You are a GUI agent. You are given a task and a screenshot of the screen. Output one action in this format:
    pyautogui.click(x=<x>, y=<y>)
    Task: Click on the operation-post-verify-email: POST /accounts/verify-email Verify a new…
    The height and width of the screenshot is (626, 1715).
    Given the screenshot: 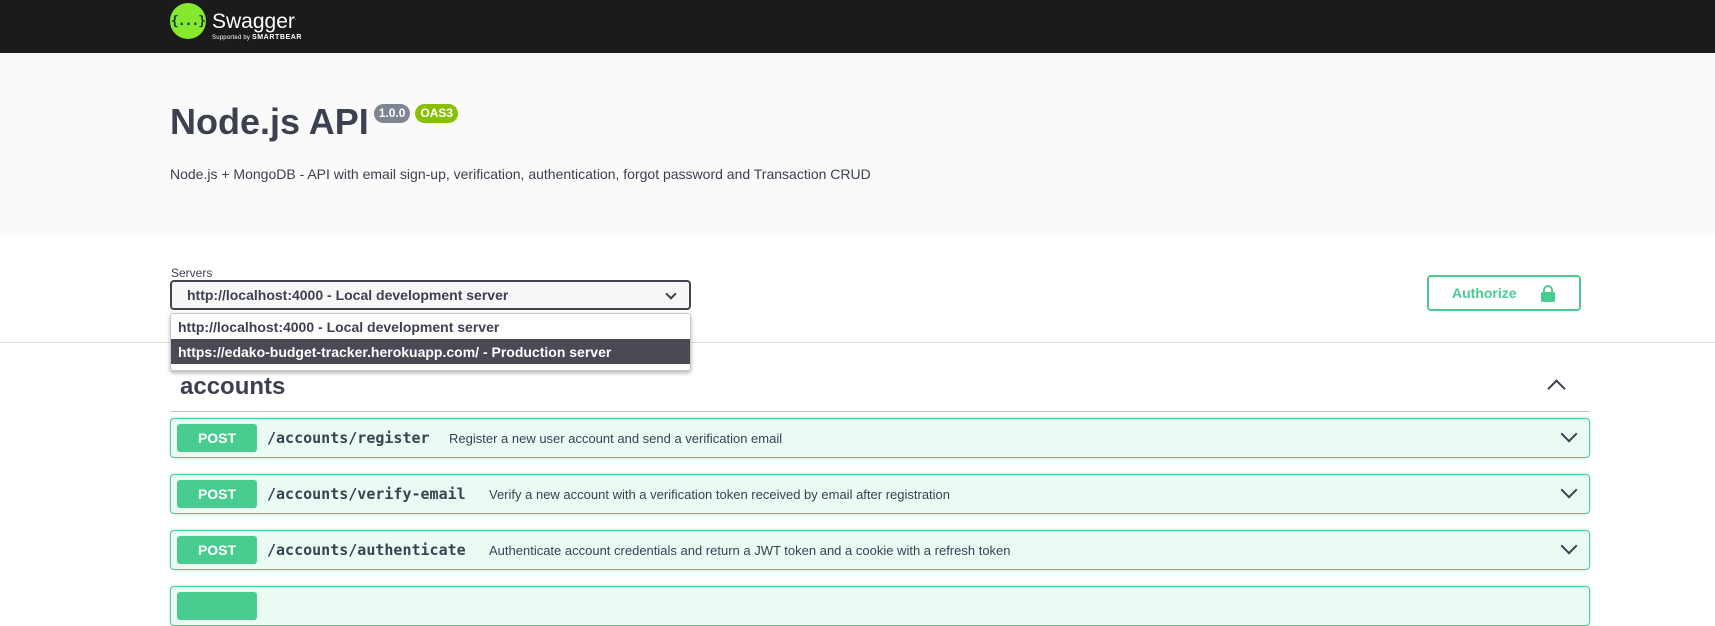 What is the action you would take?
    pyautogui.click(x=880, y=494)
    